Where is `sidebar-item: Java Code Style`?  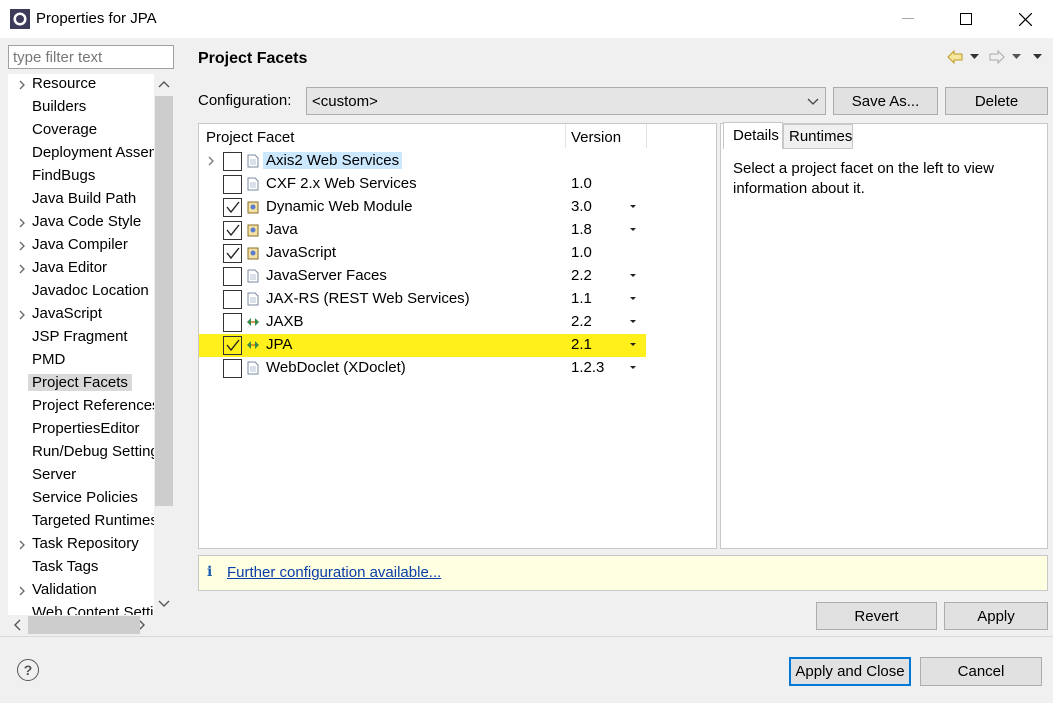 sidebar-item: Java Code Style is located at coordinates (81, 223).